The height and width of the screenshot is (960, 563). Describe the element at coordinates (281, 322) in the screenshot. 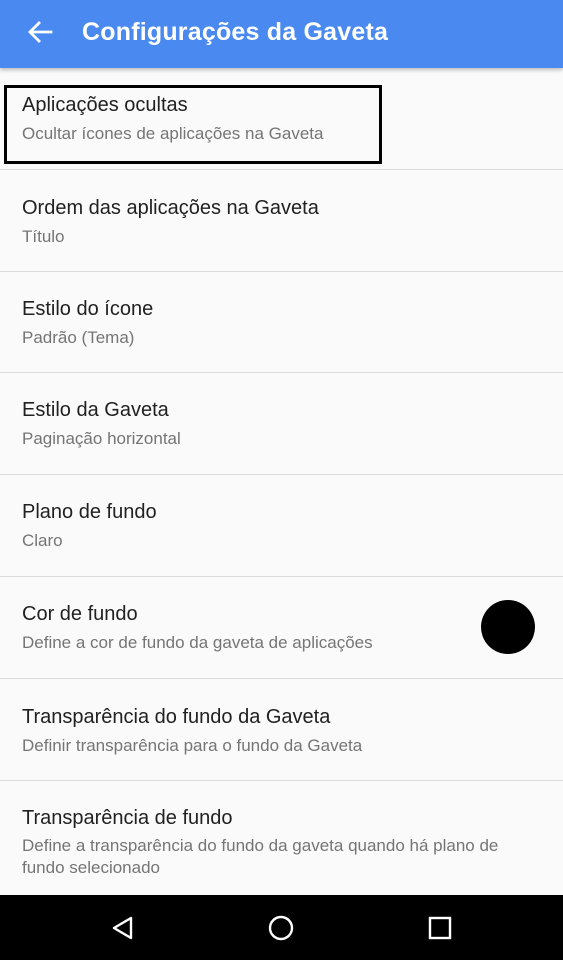

I see `setting-icon-style: Estilo do ícone Padrão (Tema)` at that location.